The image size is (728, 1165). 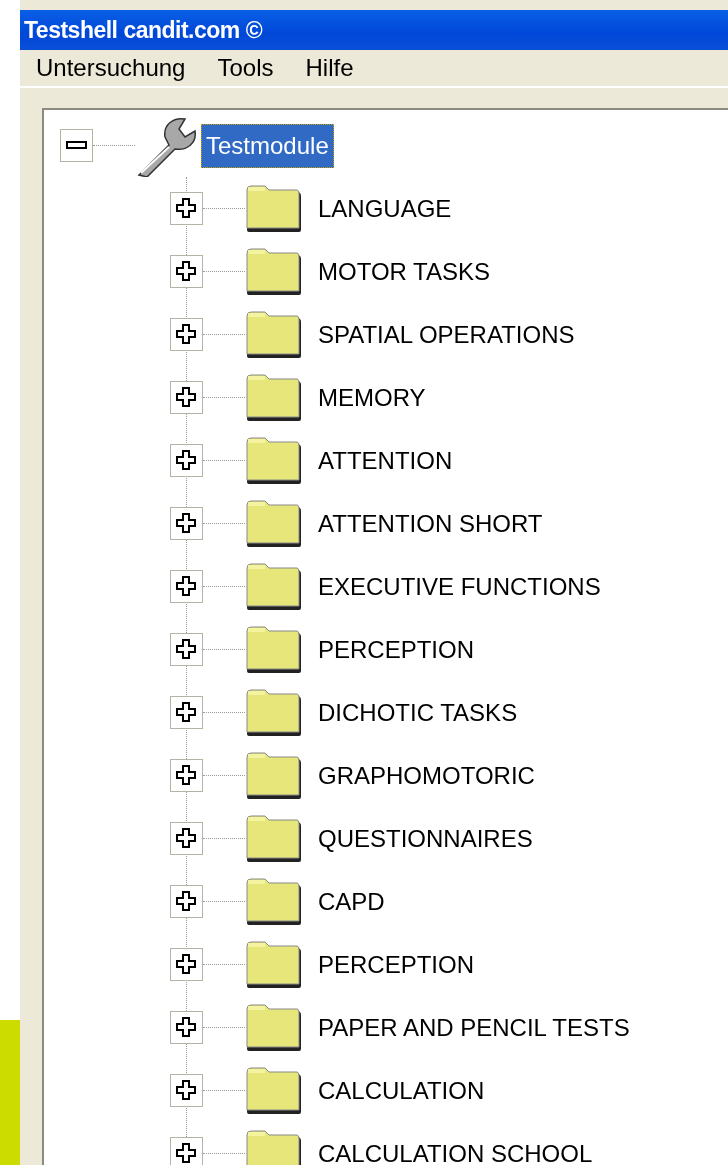 I want to click on collapse-icon, so click(x=76, y=145).